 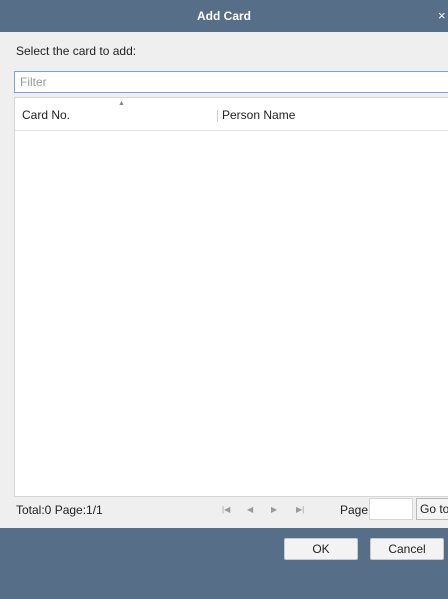 I want to click on column-separator, so click(x=217, y=116).